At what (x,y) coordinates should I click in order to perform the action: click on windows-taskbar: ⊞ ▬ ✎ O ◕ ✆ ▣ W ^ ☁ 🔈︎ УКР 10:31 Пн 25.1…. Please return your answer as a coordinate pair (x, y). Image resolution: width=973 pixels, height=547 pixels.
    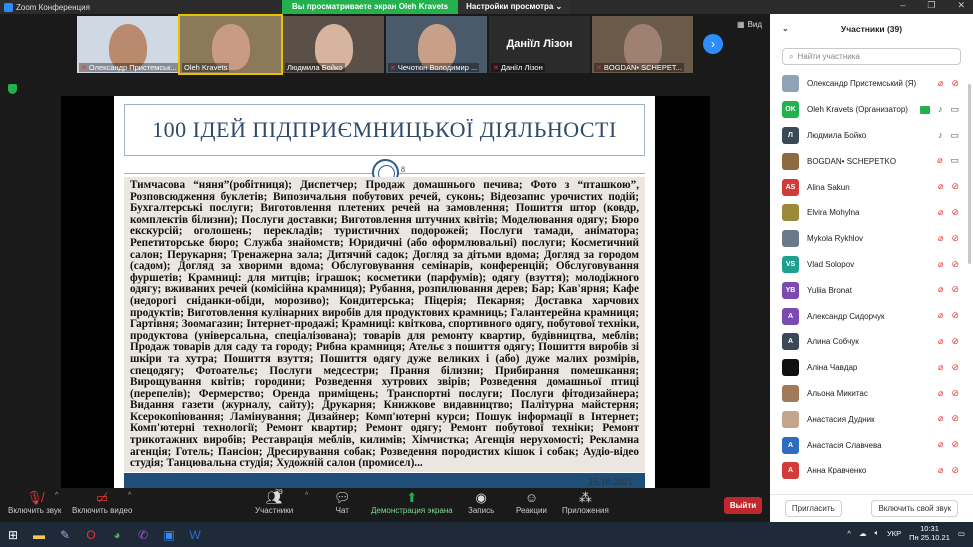
    Looking at the image, I should click on (486, 534).